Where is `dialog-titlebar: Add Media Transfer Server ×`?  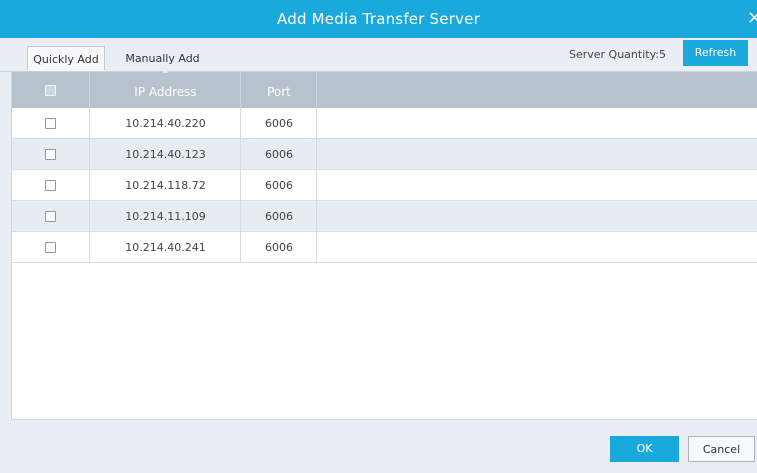 dialog-titlebar: Add Media Transfer Server × is located at coordinates (378, 19).